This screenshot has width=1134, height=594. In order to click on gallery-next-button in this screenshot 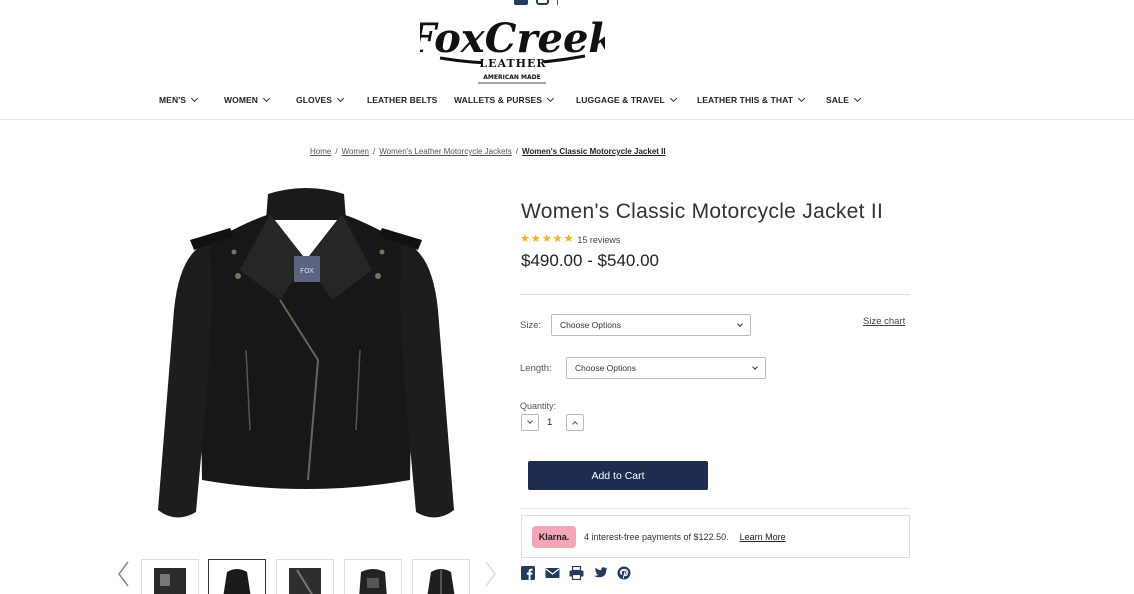, I will do `click(491, 574)`.